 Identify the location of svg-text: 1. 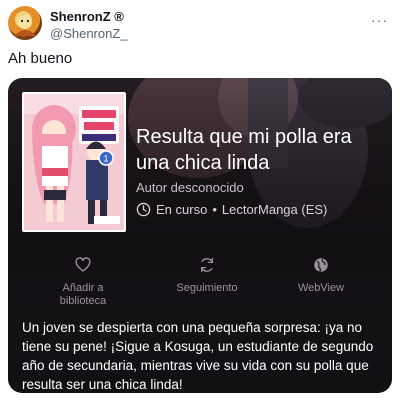
(105, 159).